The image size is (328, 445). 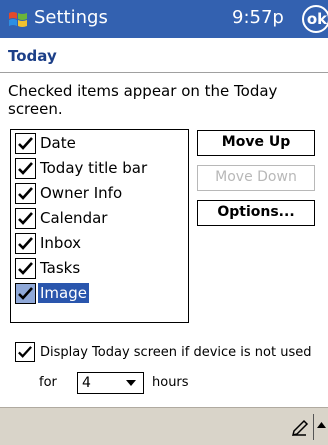 I want to click on pen-icon, so click(x=300, y=428).